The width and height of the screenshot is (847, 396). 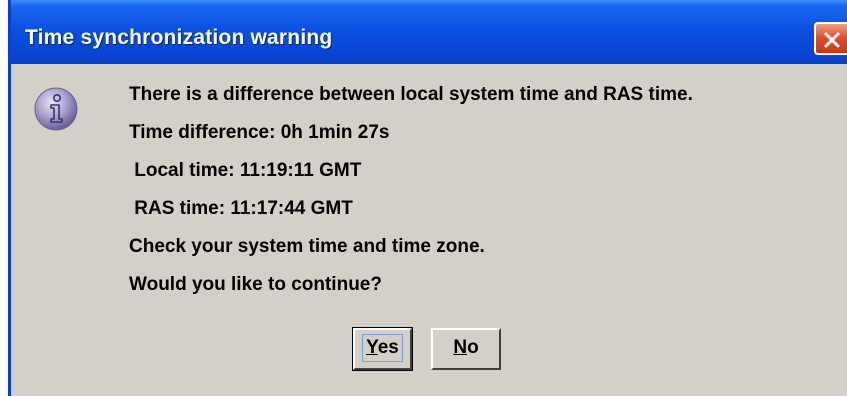 I want to click on window-title: Time synchronization warning, so click(x=179, y=37).